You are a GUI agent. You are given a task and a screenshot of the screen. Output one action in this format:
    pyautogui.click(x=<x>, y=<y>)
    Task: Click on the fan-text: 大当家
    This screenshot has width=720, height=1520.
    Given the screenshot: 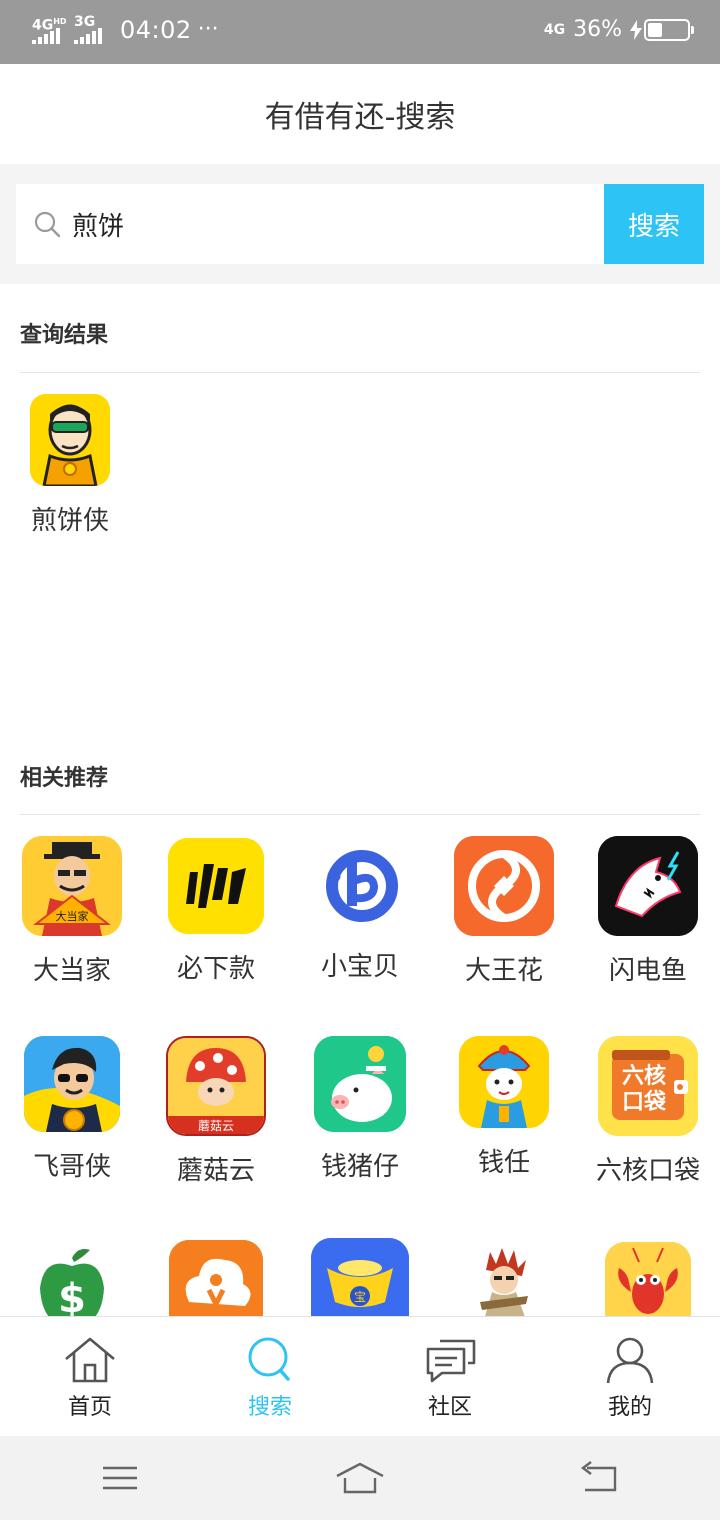 What is the action you would take?
    pyautogui.click(x=72, y=916)
    